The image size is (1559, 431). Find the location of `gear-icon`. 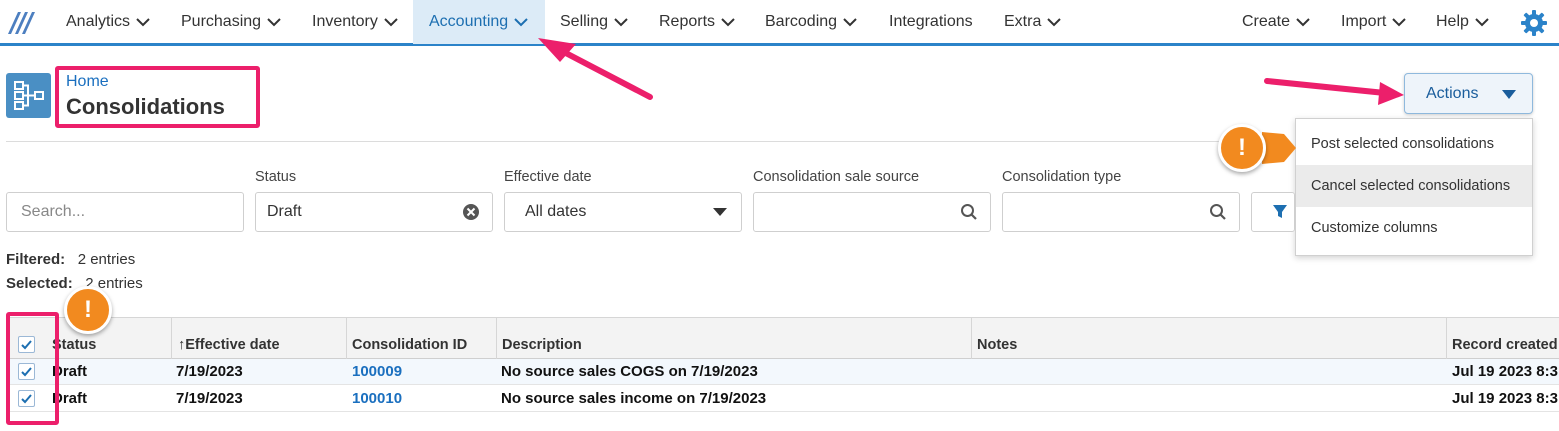

gear-icon is located at coordinates (1534, 23).